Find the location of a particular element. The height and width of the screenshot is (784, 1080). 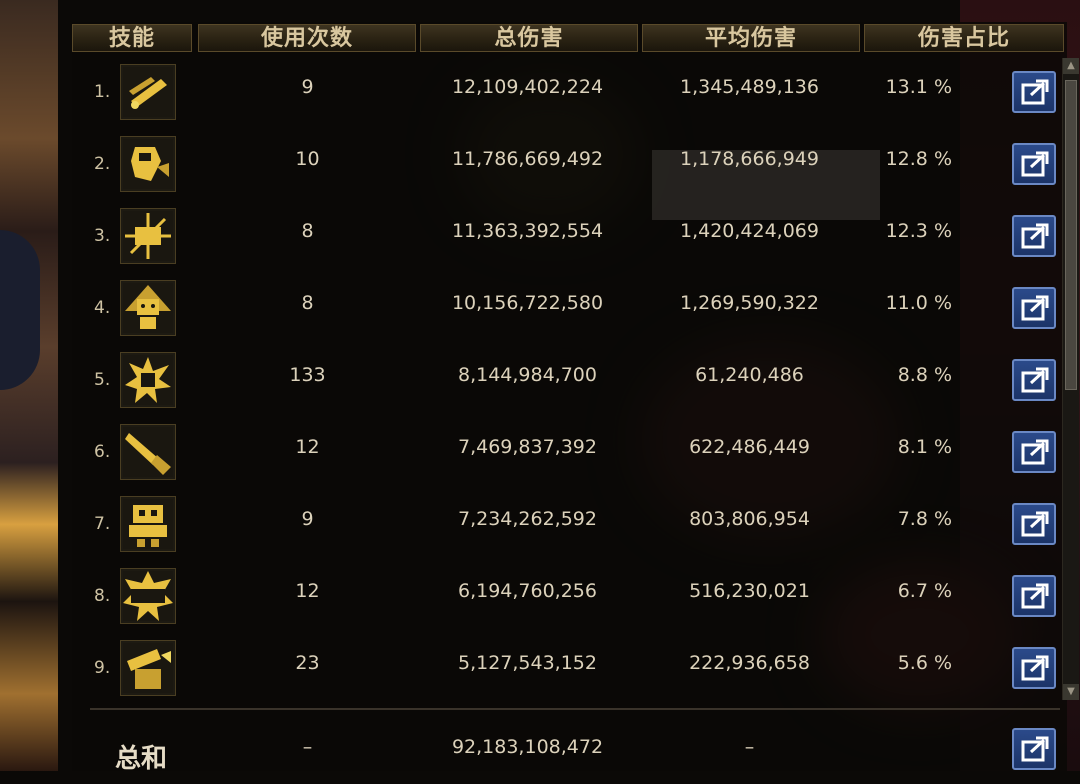

row-avg-damage: 1,269,590,322 is located at coordinates (749, 303).